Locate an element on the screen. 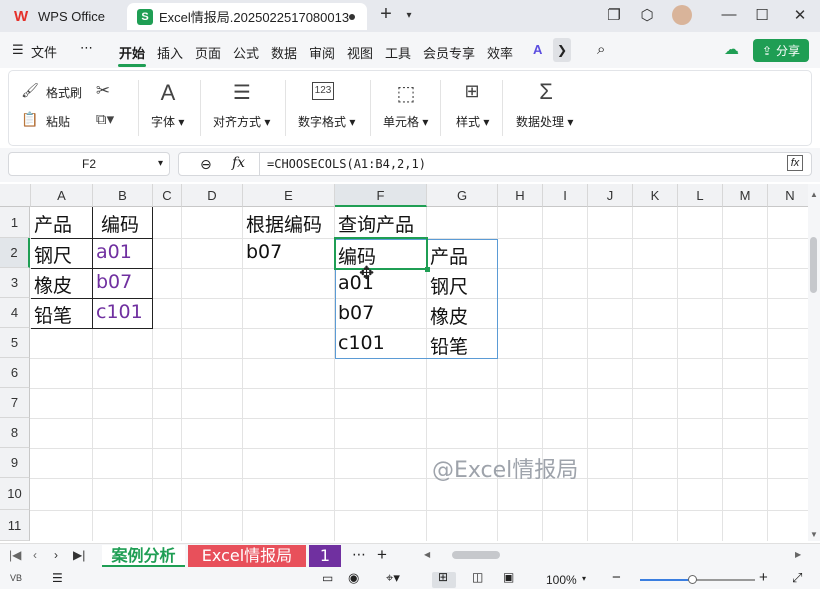 Image resolution: width=820 pixels, height=589 pixels. zoom-slider-handle is located at coordinates (692, 579).